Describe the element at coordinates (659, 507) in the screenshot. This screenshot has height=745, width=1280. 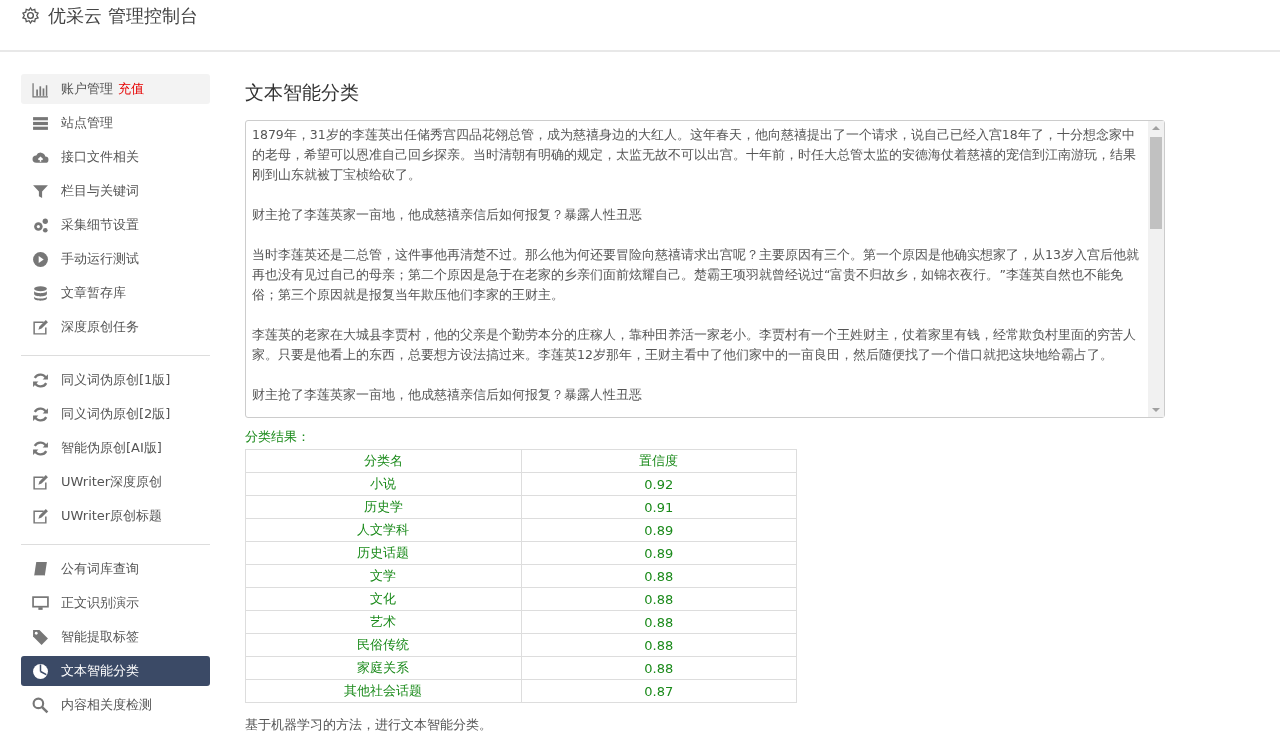
I see `table-cell: 0.91` at that location.